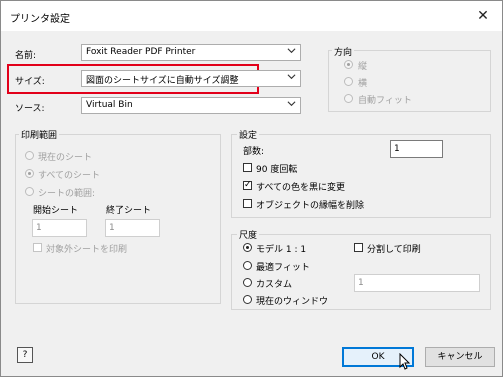  I want to click on rotate-90-checkbox, so click(247, 167).